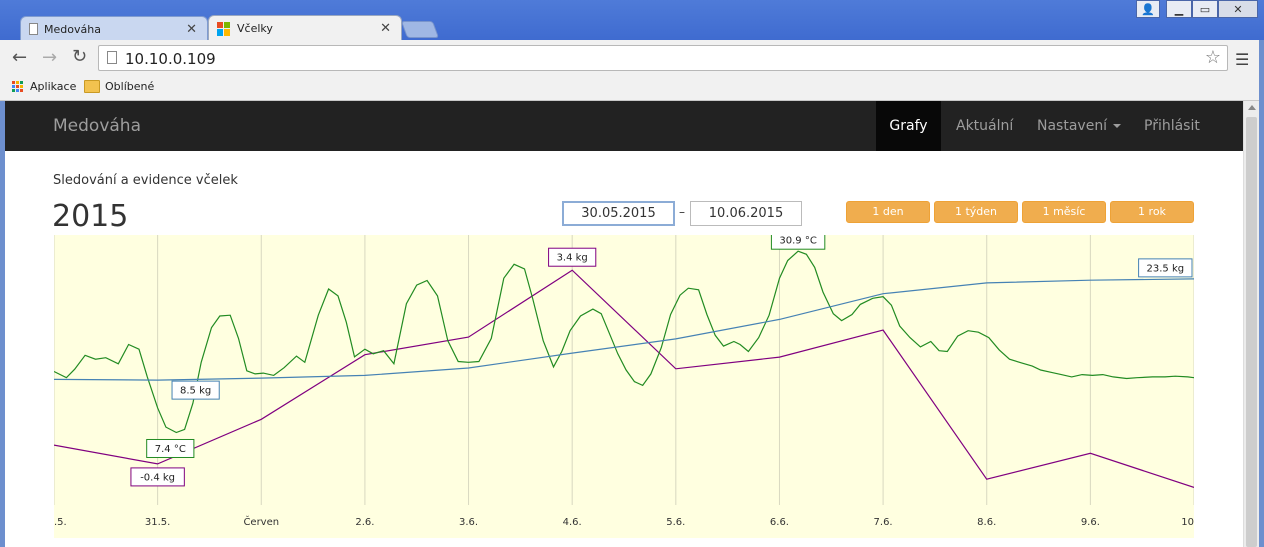  I want to click on data-label: -0.4 kg, so click(157, 477).